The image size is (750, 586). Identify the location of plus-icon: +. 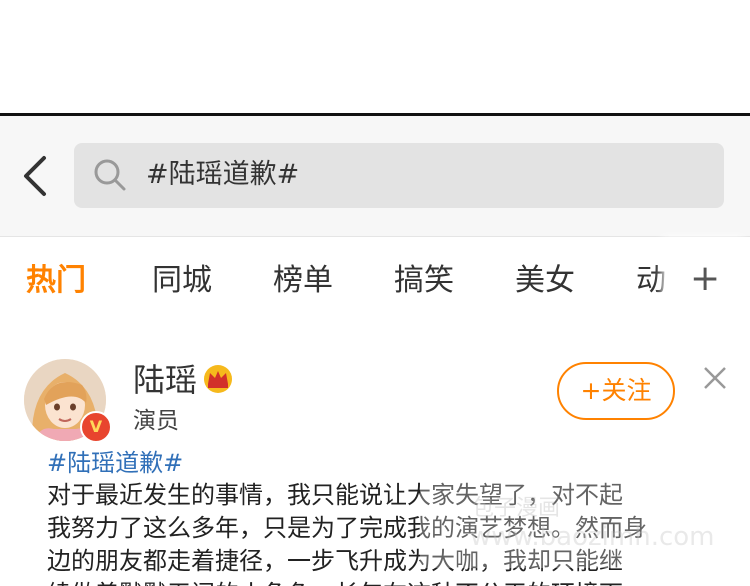
(705, 278).